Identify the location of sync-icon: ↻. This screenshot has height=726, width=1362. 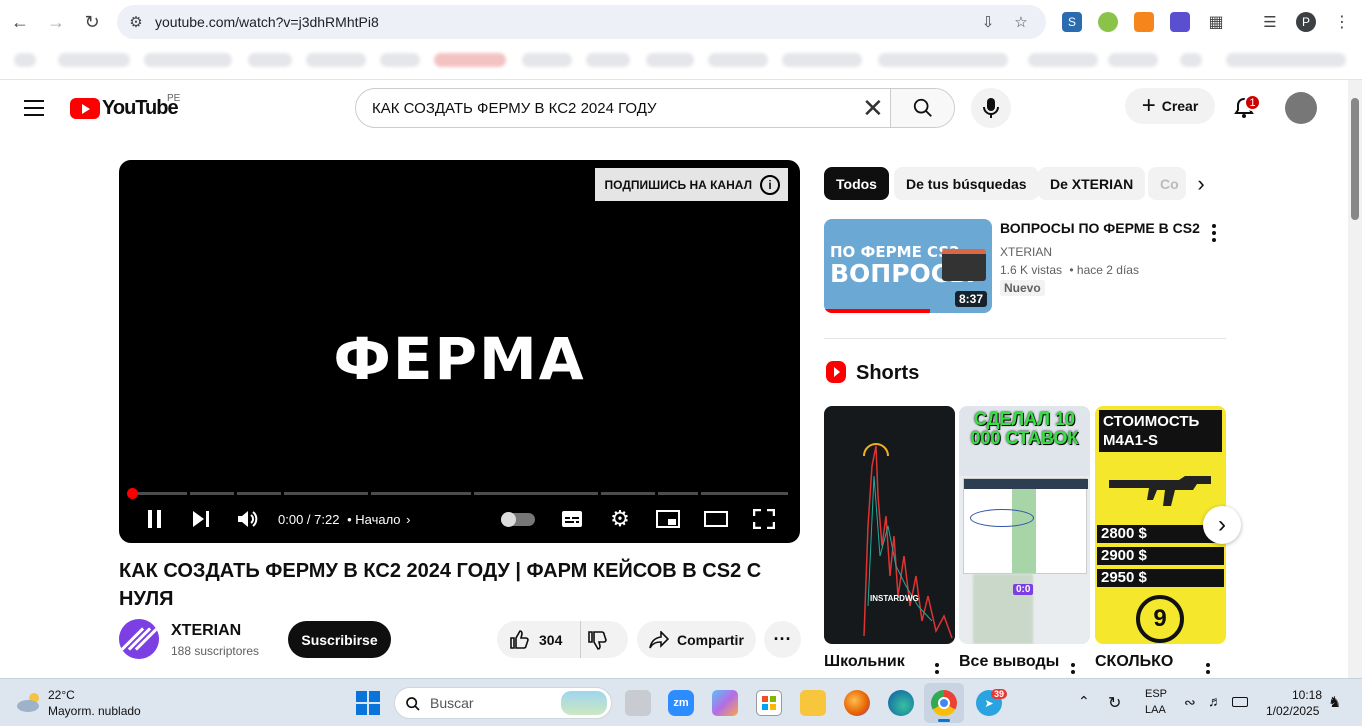
(1114, 703).